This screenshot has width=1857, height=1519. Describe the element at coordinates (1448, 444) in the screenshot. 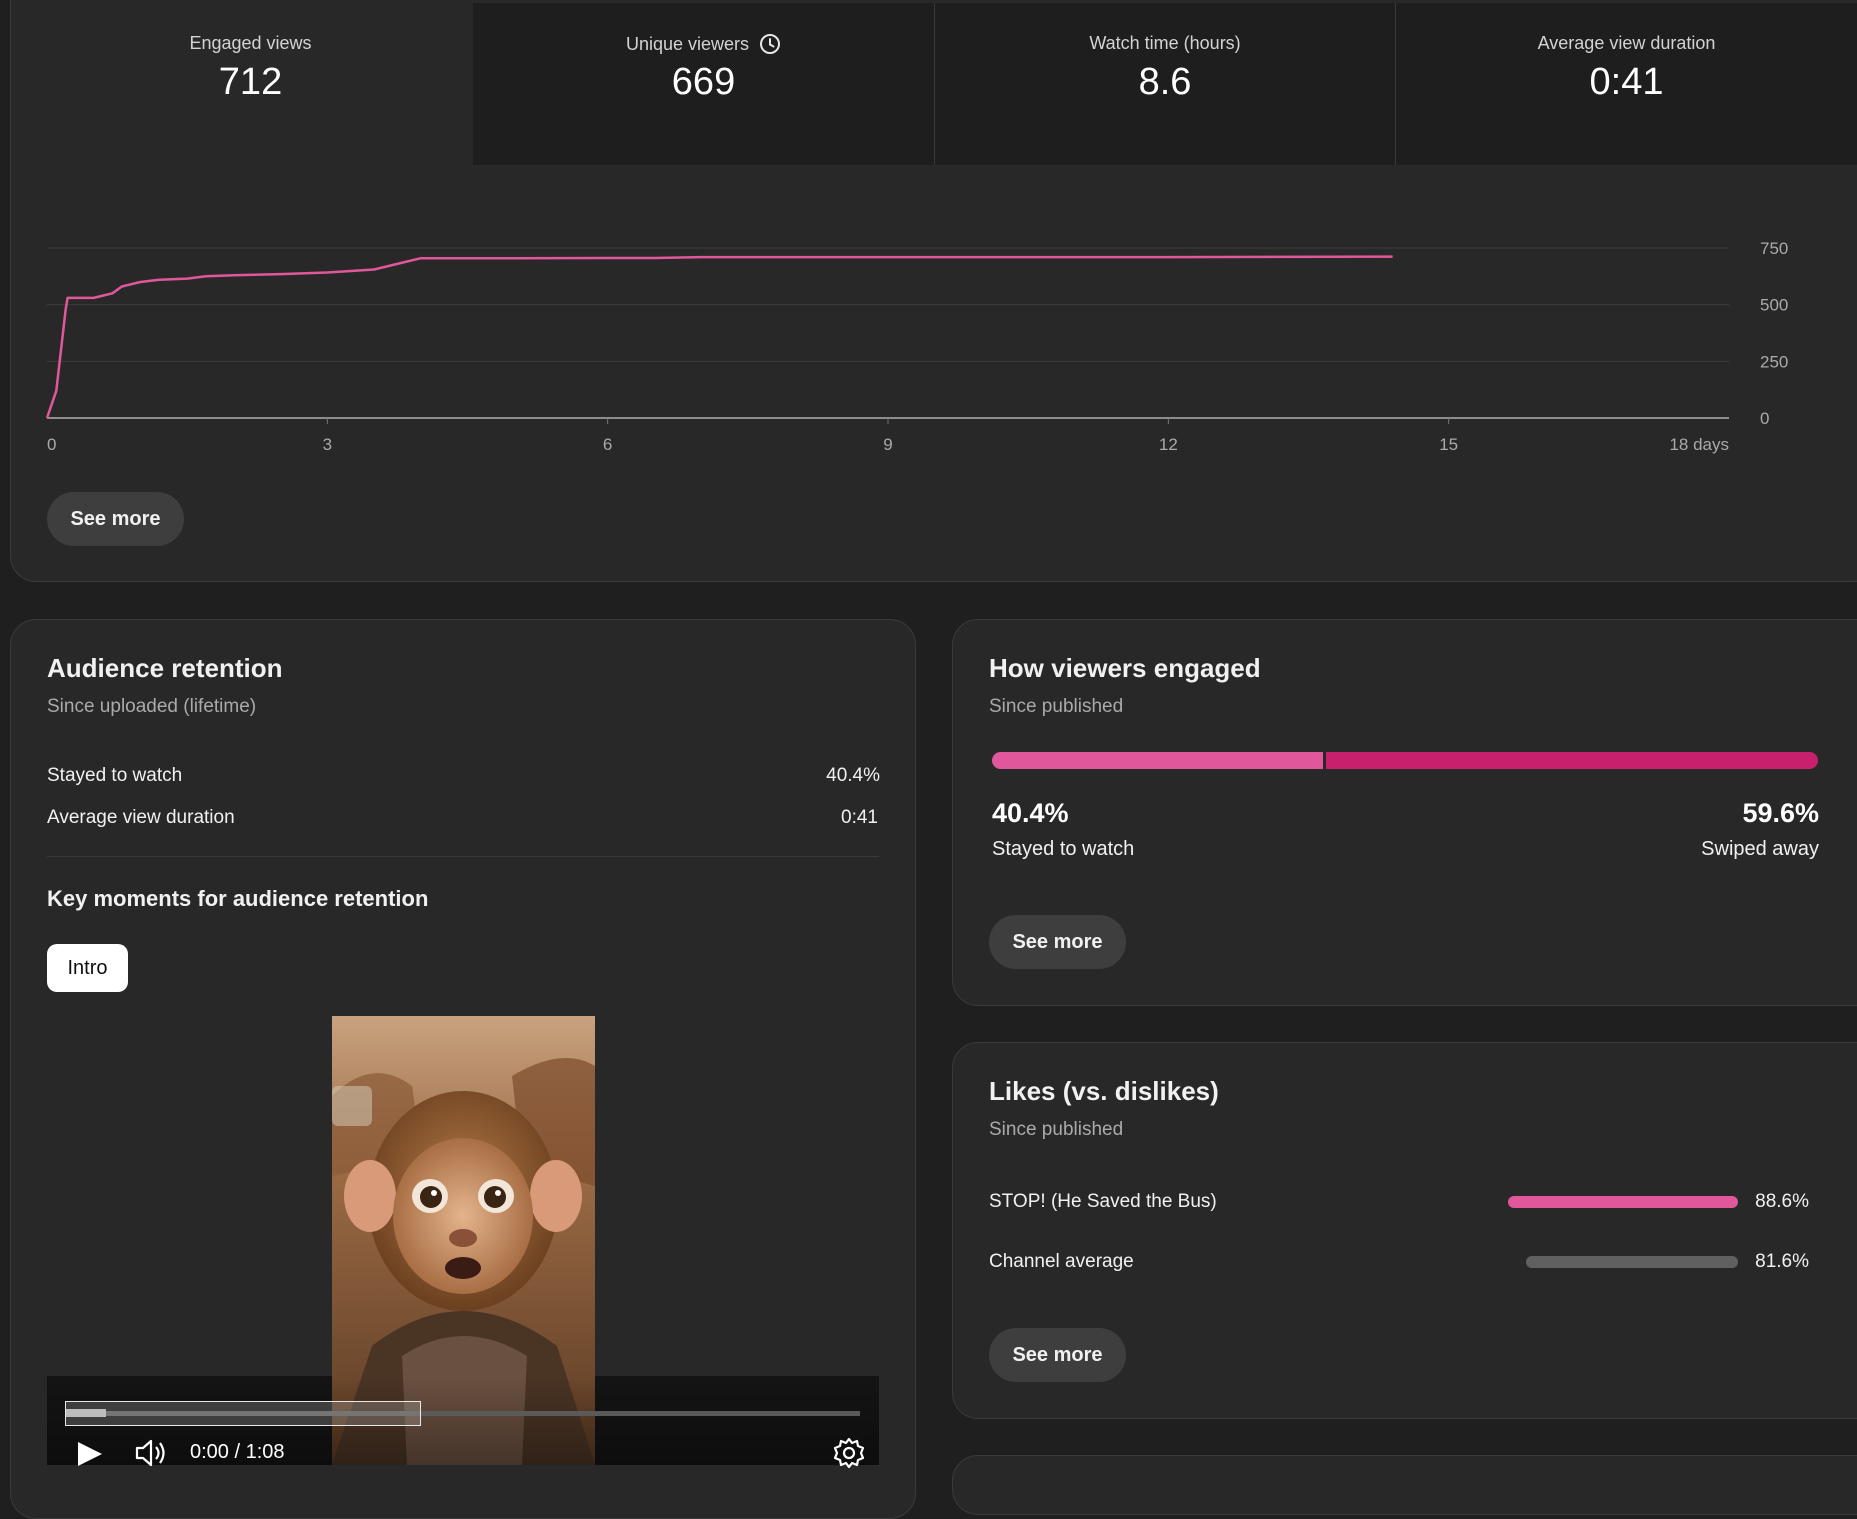

I see `x-tick-label: 15` at that location.